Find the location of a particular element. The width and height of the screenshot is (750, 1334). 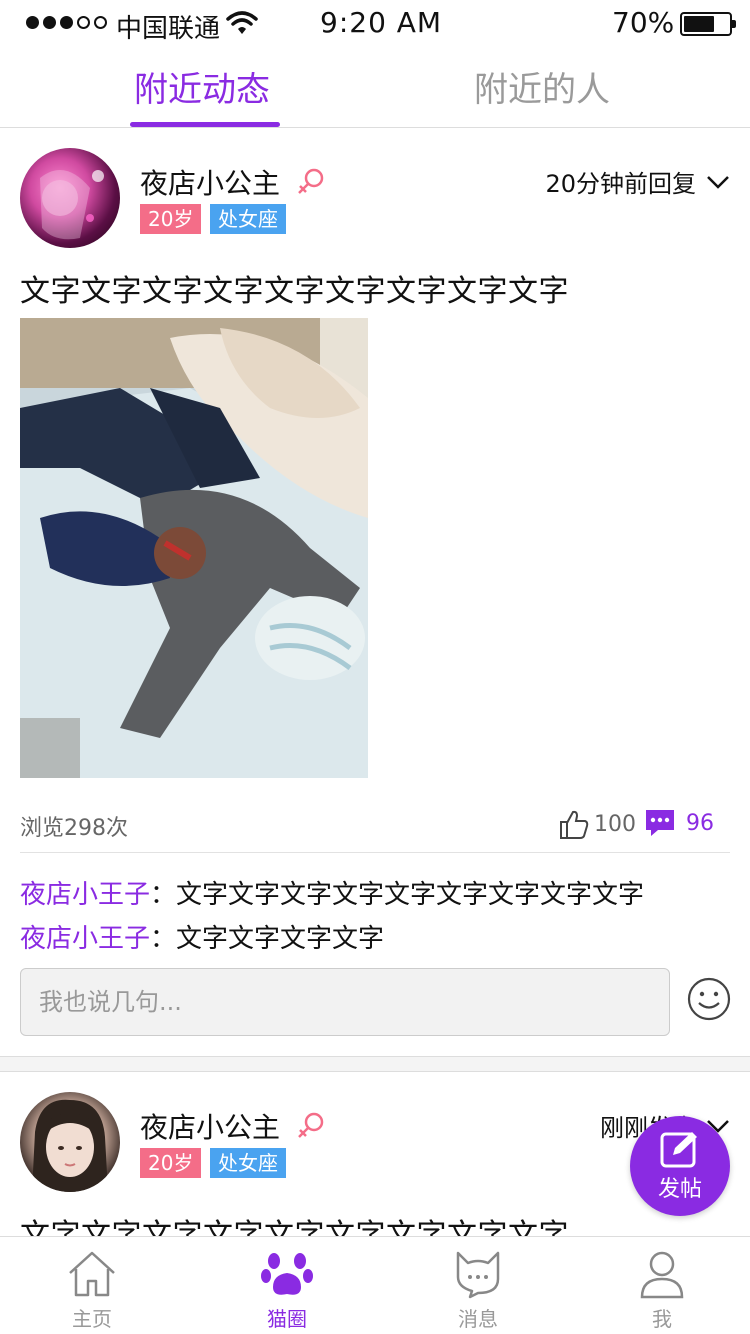

like-button: 100 is located at coordinates (597, 824).